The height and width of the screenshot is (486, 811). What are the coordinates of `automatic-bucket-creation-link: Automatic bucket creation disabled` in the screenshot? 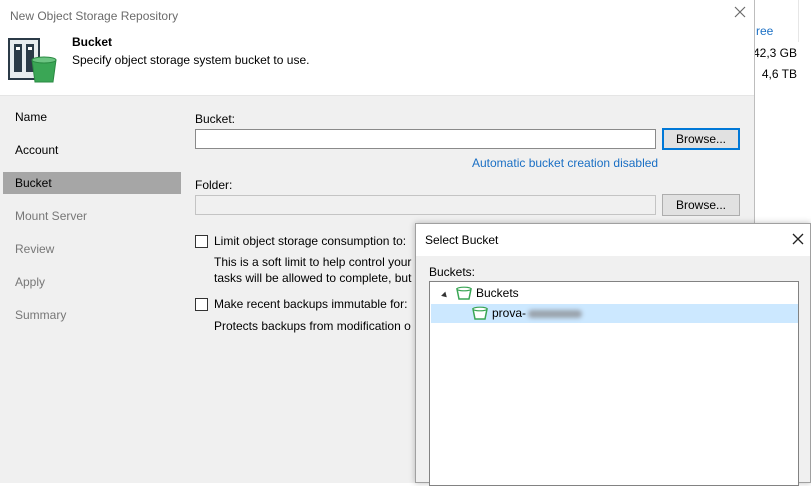 It's located at (565, 163).